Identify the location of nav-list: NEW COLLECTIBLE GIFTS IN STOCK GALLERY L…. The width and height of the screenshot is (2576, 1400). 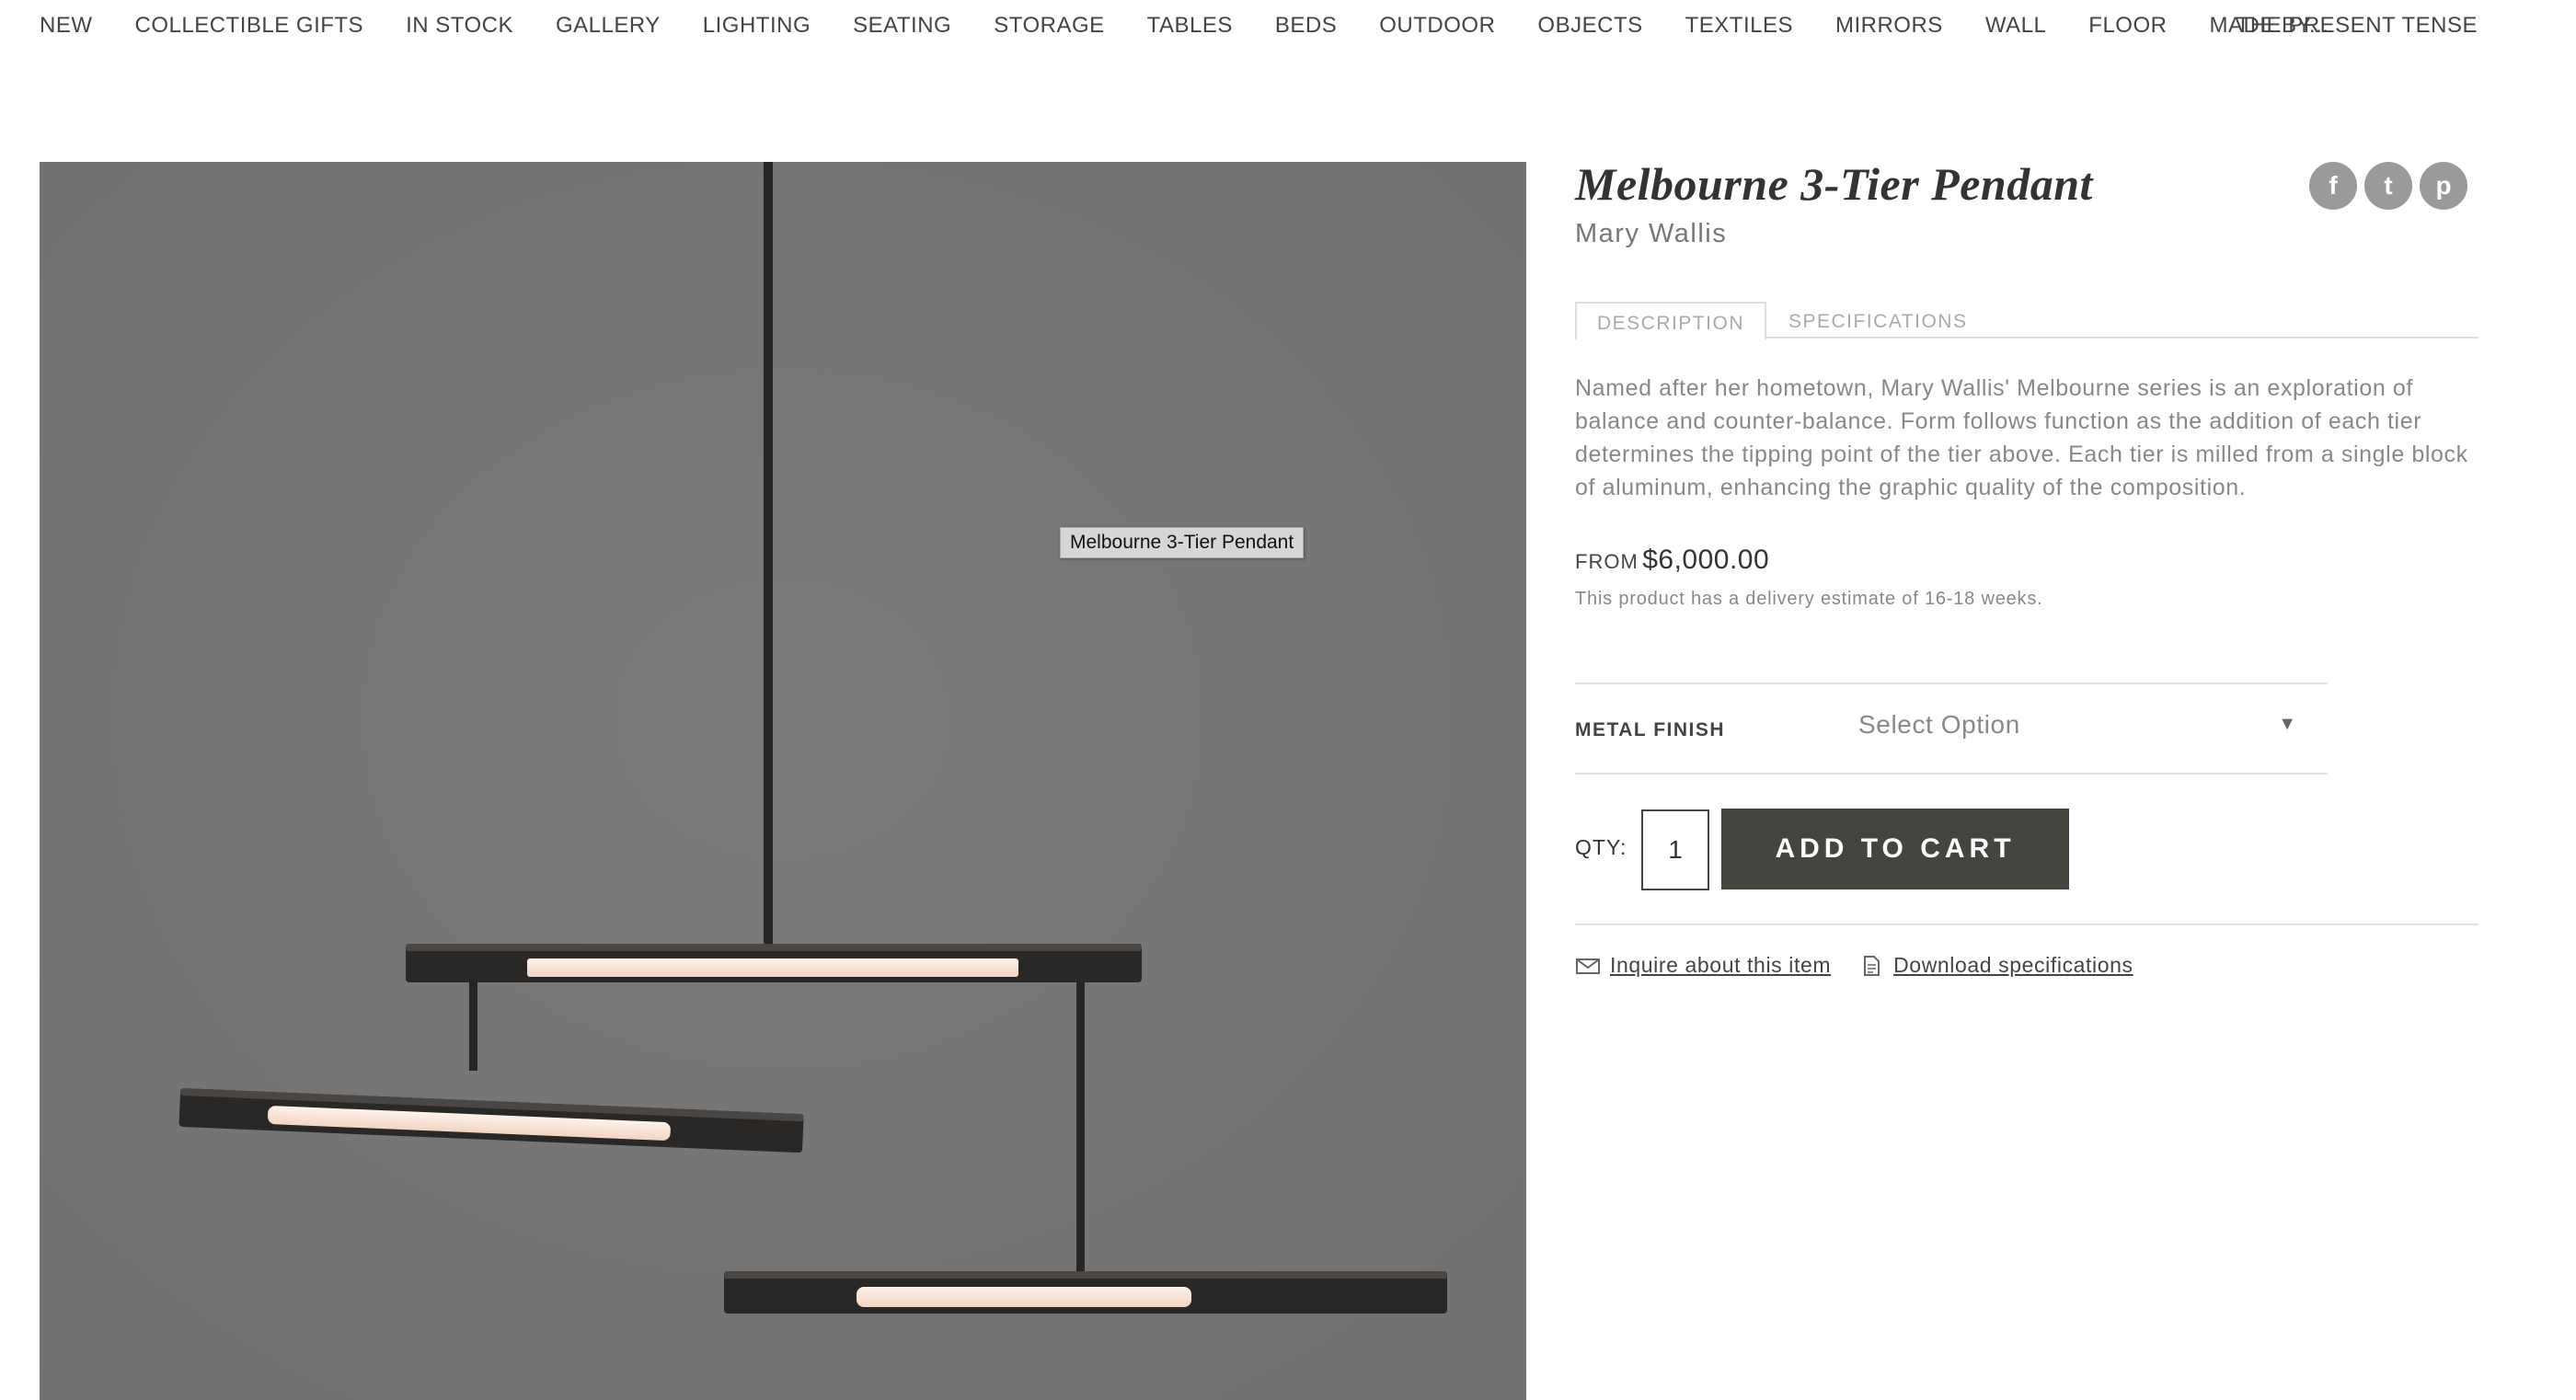
(1205, 26).